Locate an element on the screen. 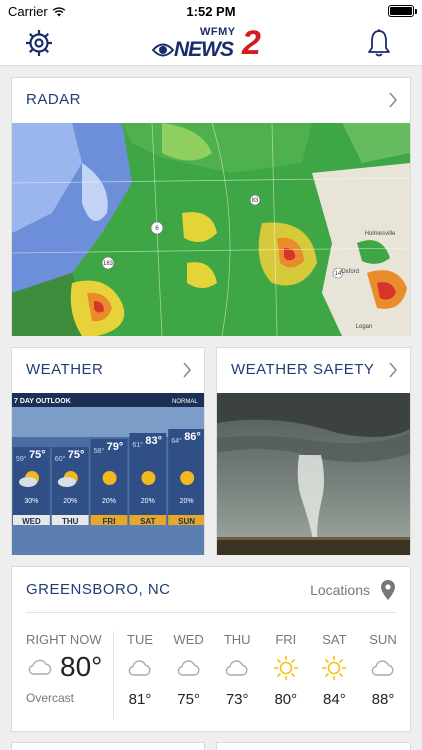 This screenshot has width=422, height=750. nav-bar: WFMY NEWS 2 is located at coordinates (211, 44).